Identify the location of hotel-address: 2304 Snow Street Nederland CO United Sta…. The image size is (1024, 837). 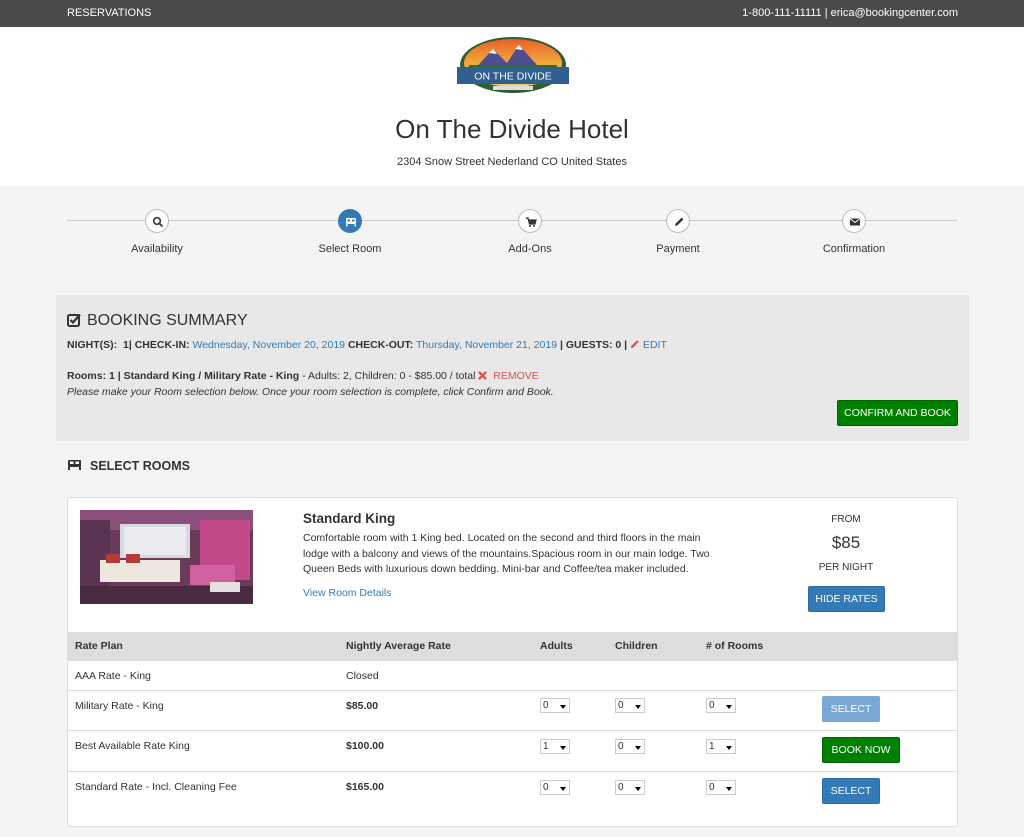
(512, 162).